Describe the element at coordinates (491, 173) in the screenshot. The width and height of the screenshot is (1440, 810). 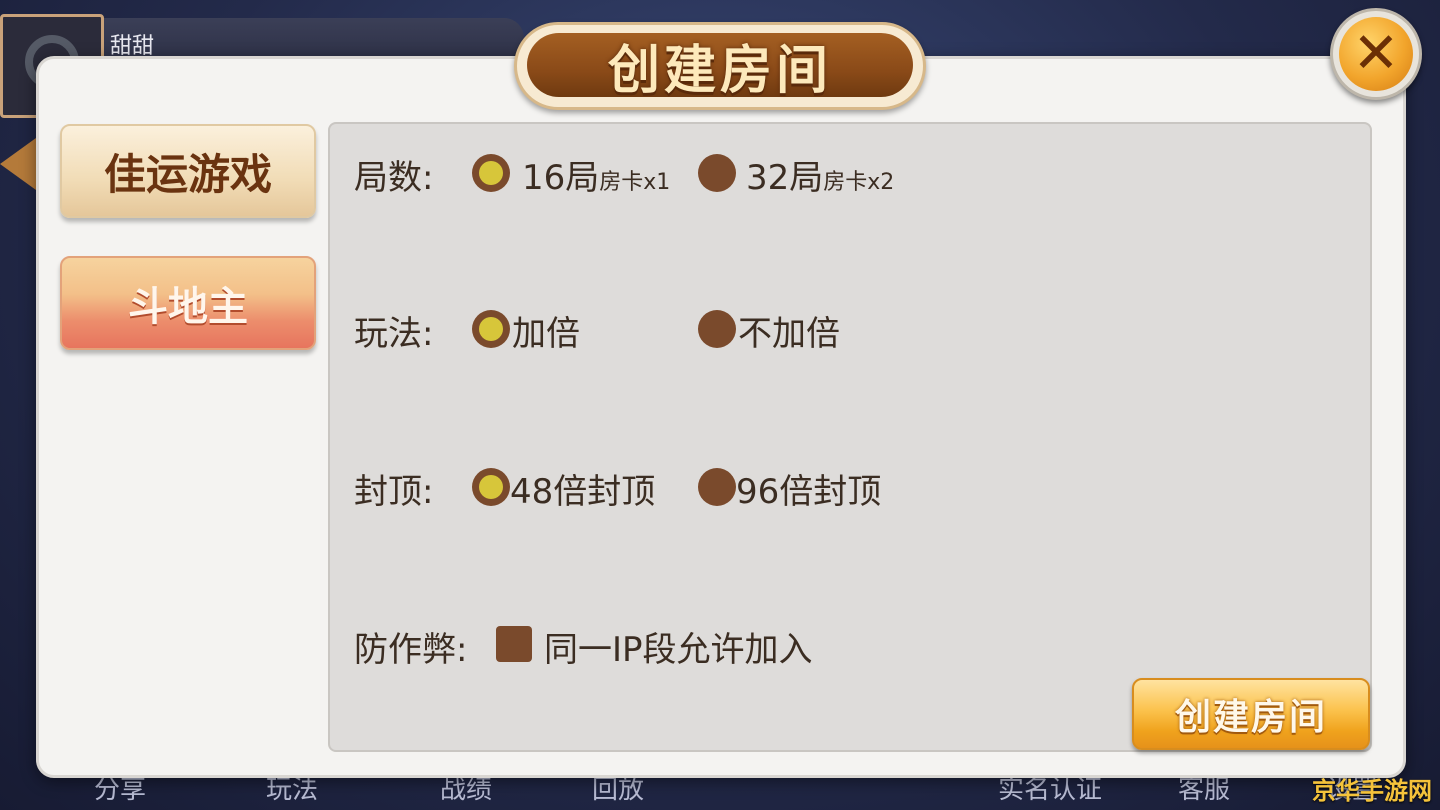
I see `rounds-16-radio` at that location.